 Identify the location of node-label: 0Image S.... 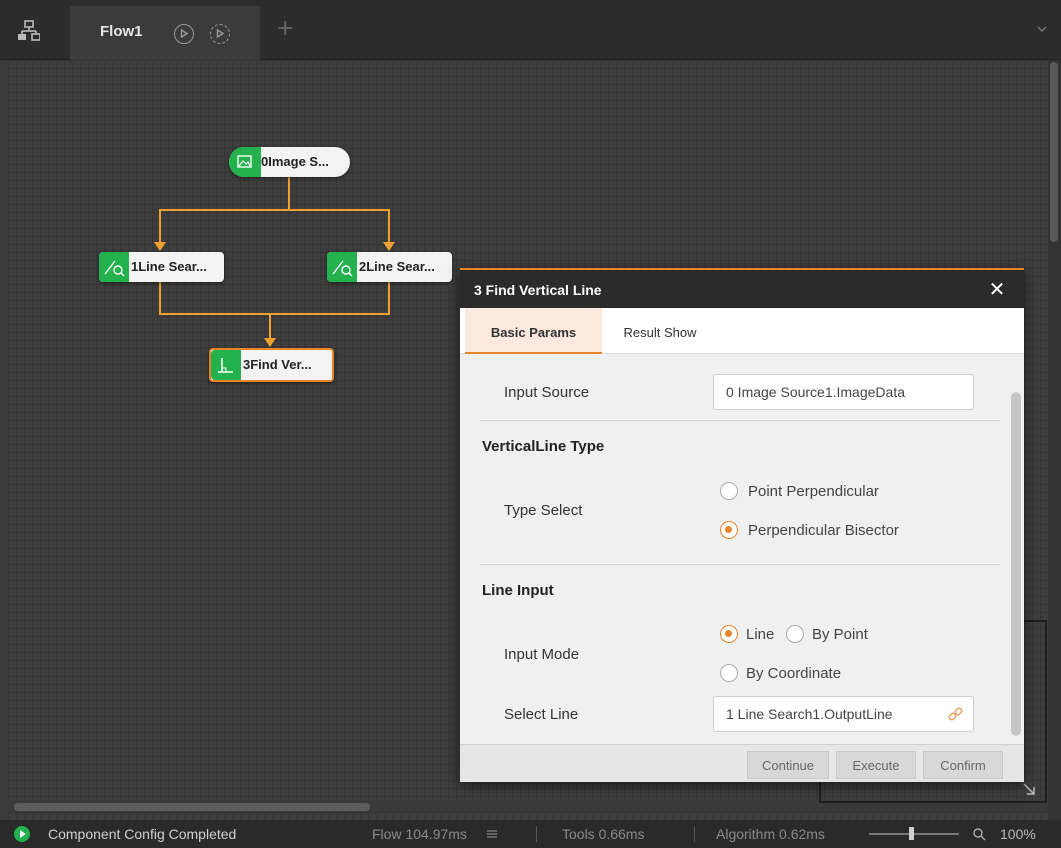
(295, 161).